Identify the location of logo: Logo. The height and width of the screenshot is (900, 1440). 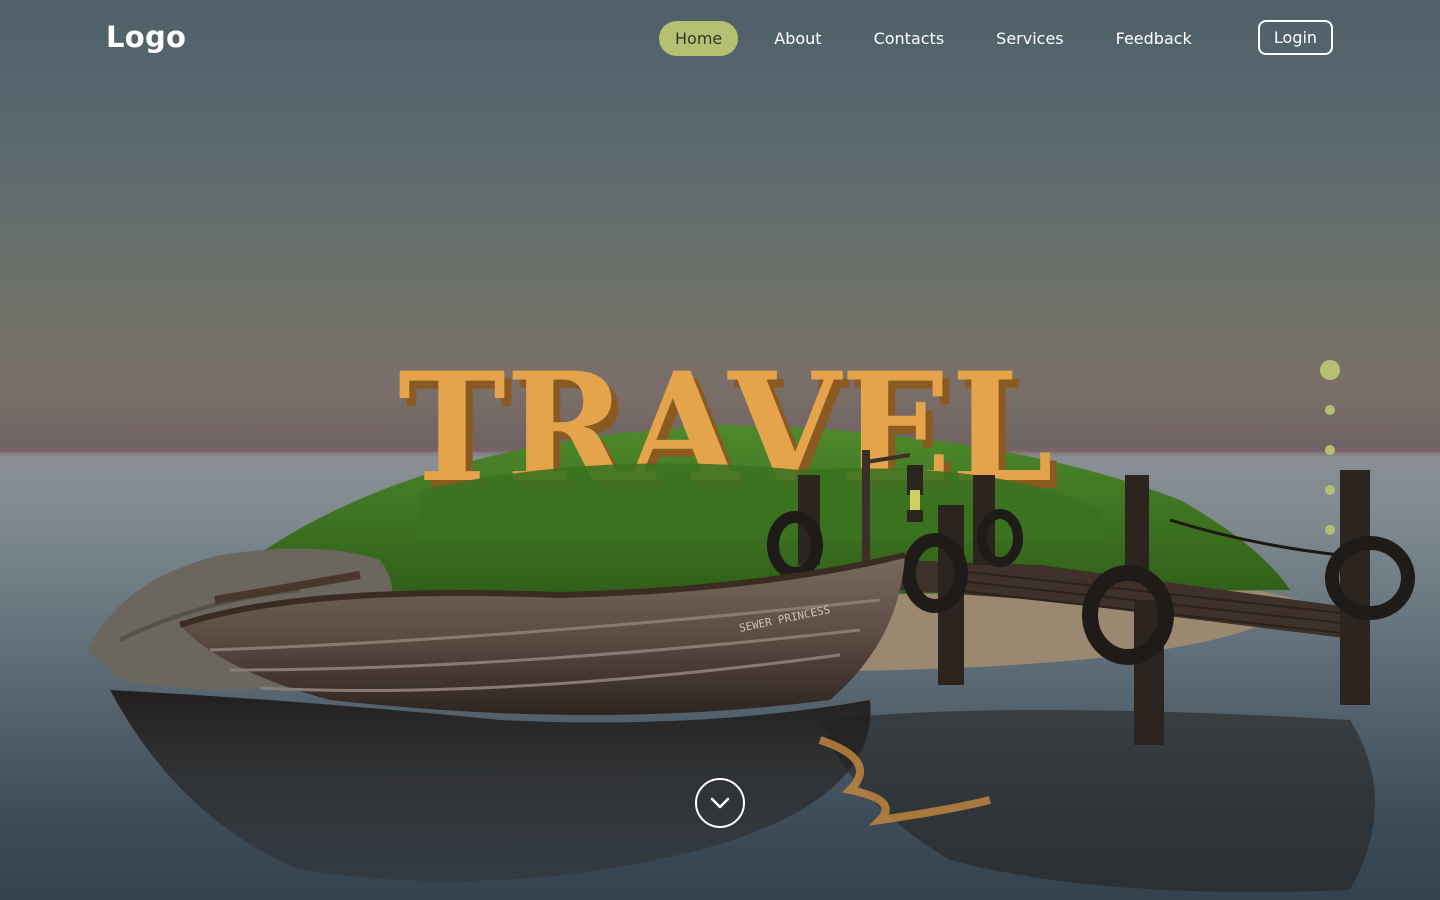
(146, 37).